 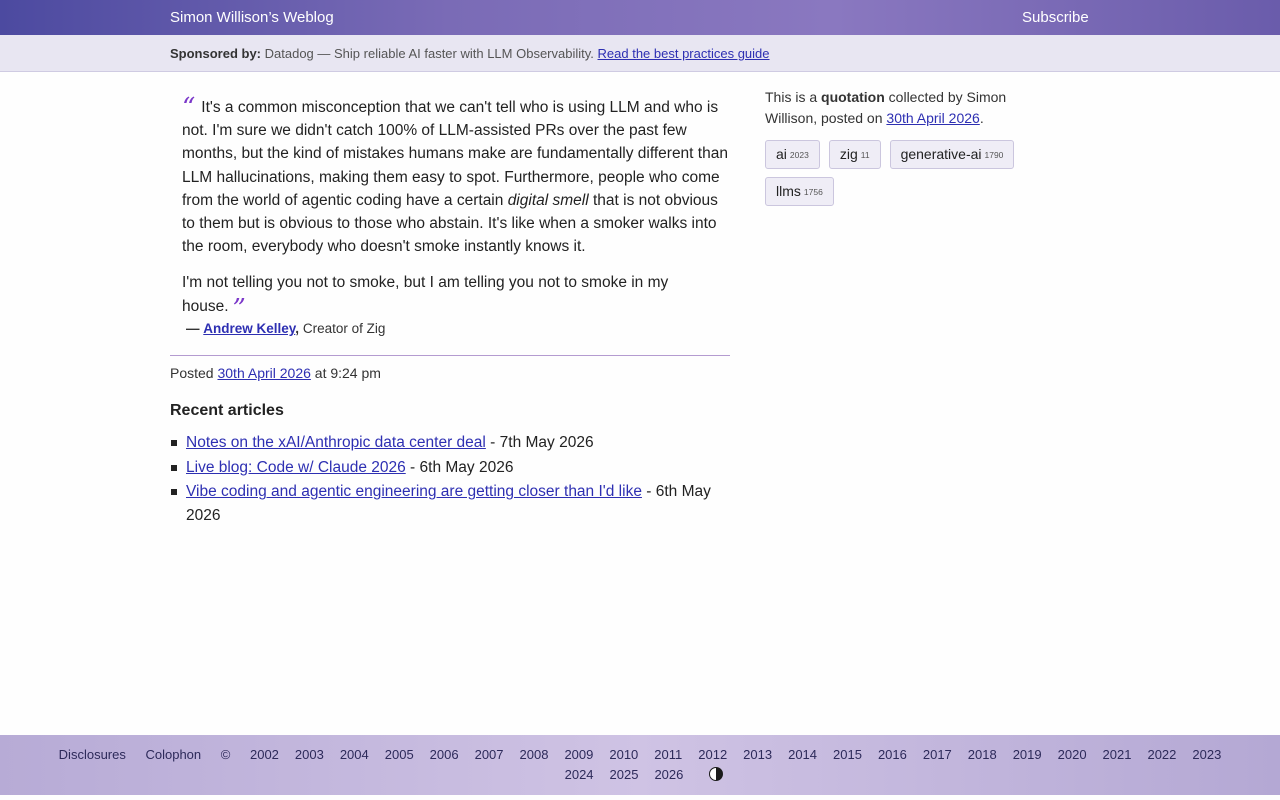 What do you see at coordinates (1206, 754) in the screenshot?
I see `year-link-2023: 2023` at bounding box center [1206, 754].